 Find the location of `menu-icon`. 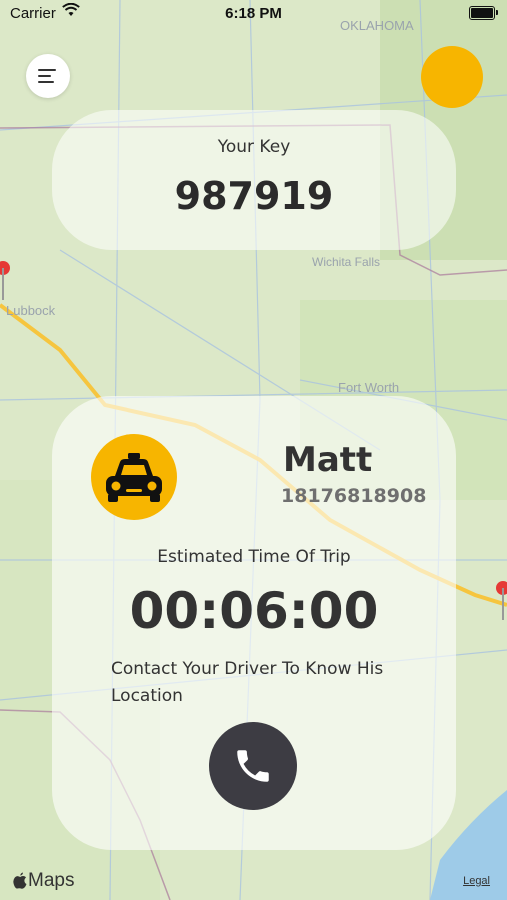

menu-icon is located at coordinates (47, 76).